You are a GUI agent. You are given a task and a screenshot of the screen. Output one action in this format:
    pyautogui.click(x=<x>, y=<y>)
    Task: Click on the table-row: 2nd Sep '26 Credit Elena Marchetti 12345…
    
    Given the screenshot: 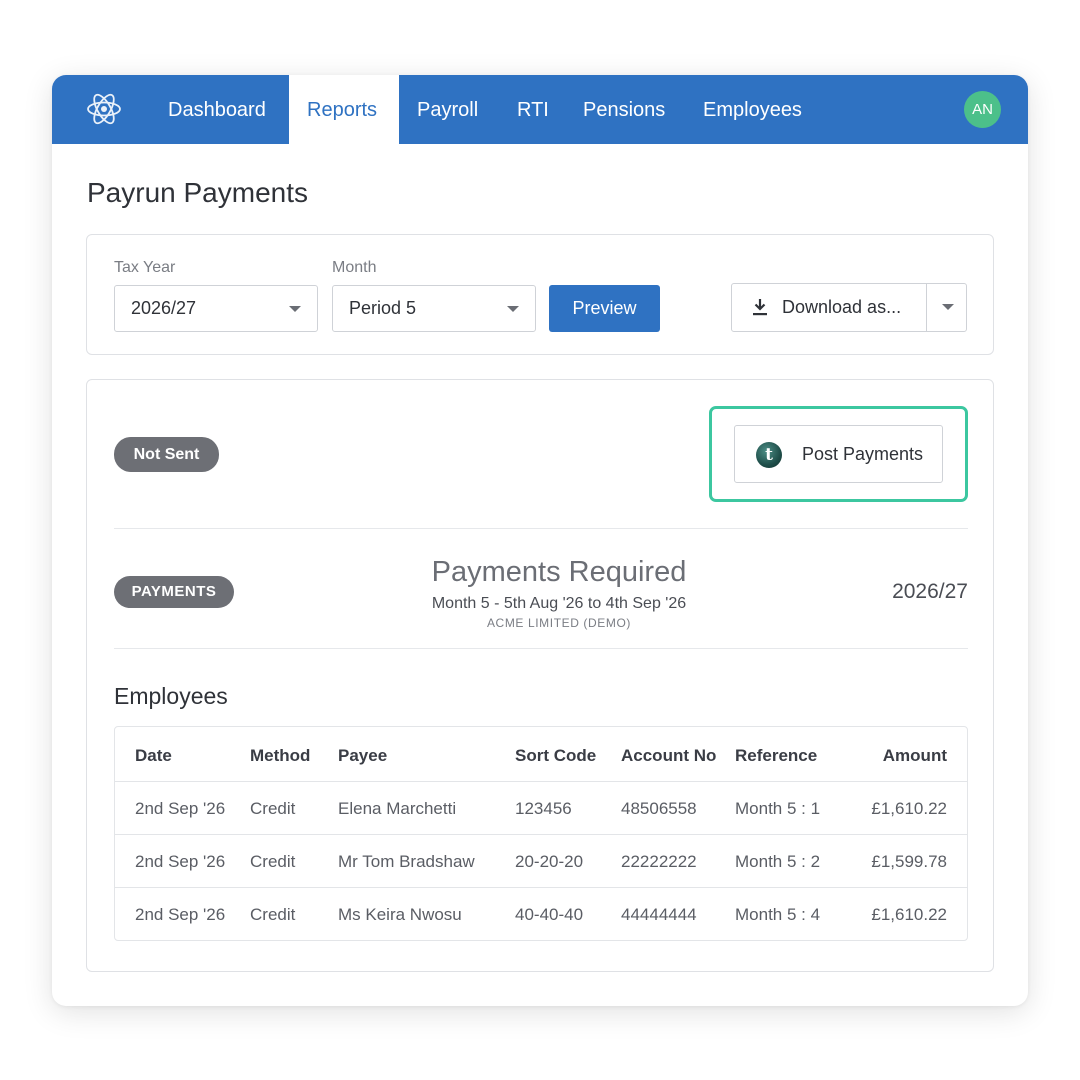 What is the action you would take?
    pyautogui.click(x=541, y=807)
    